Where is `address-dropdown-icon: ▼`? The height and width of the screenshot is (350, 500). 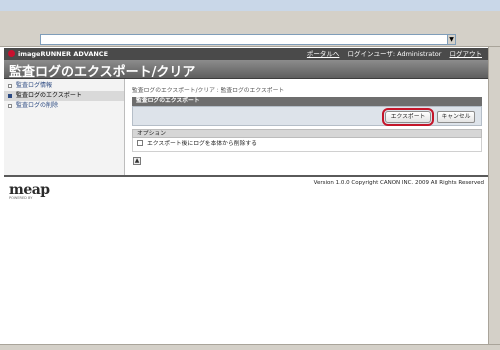 address-dropdown-icon: ▼ is located at coordinates (451, 39).